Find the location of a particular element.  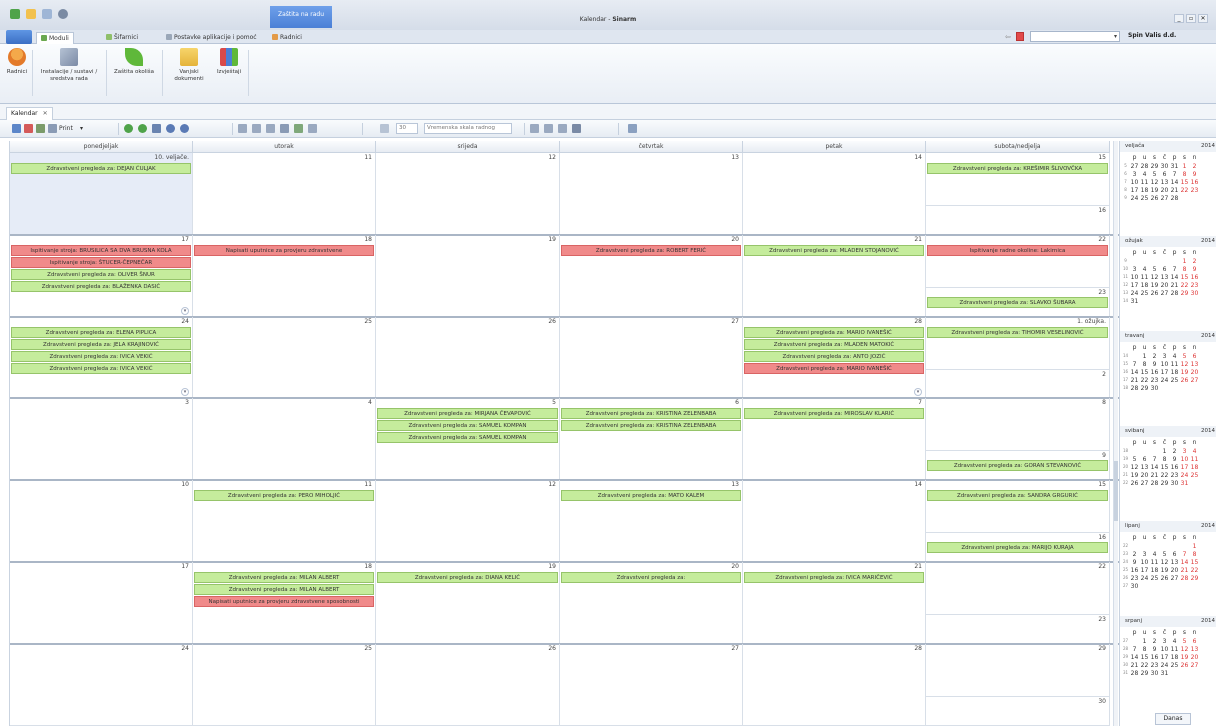

flag-icon is located at coordinates (1020, 36).